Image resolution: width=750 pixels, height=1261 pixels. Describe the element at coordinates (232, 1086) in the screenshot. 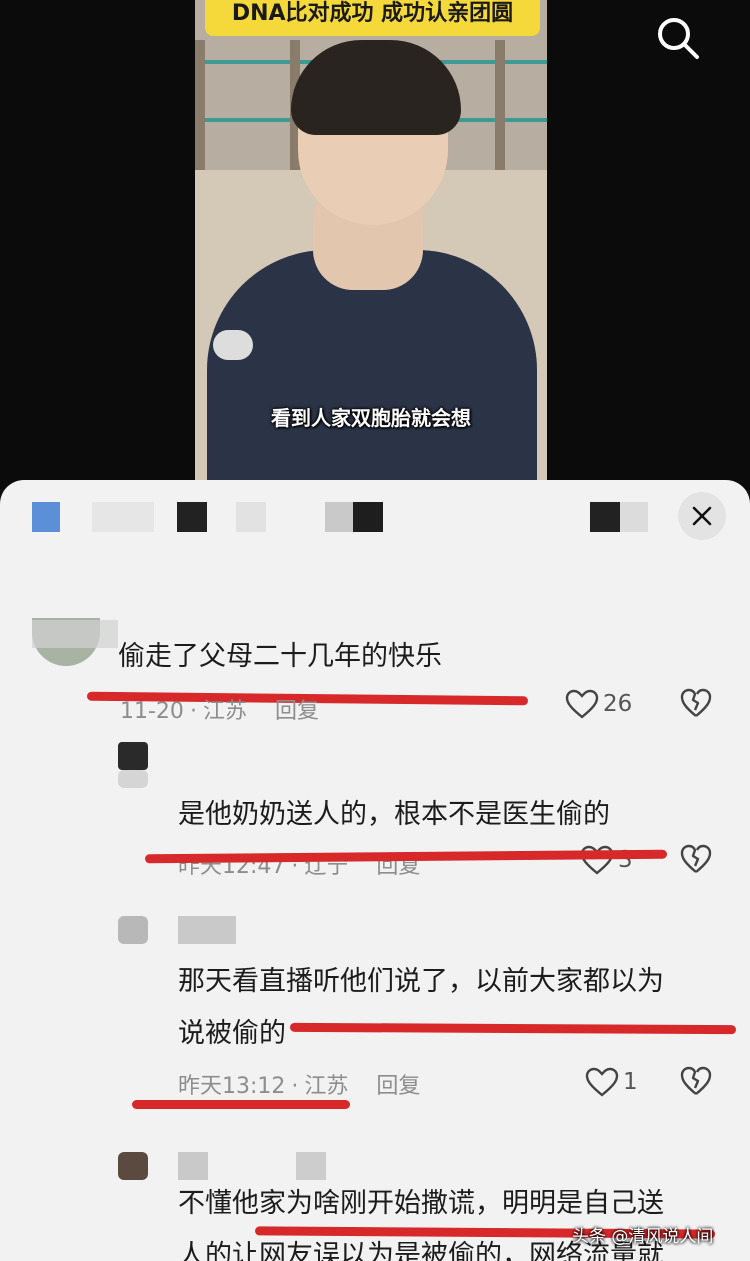

I see `comment-date: 昨天13:12` at that location.